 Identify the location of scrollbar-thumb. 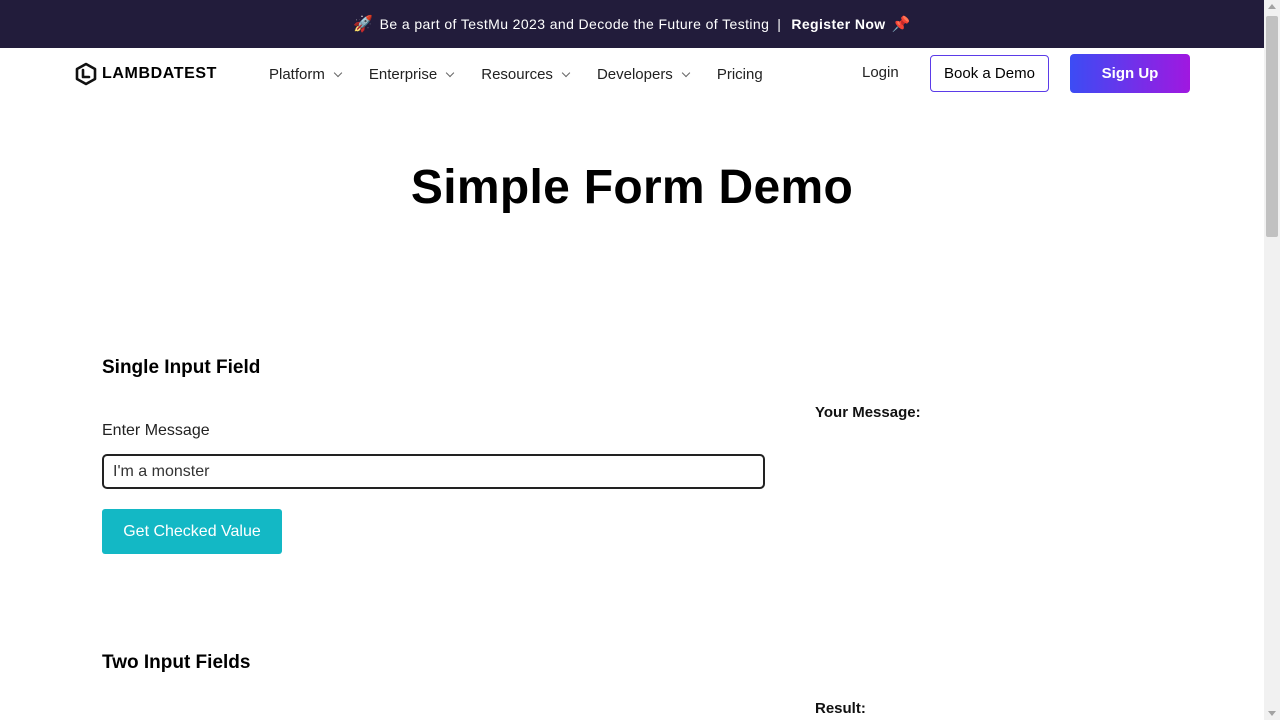
(1272, 126).